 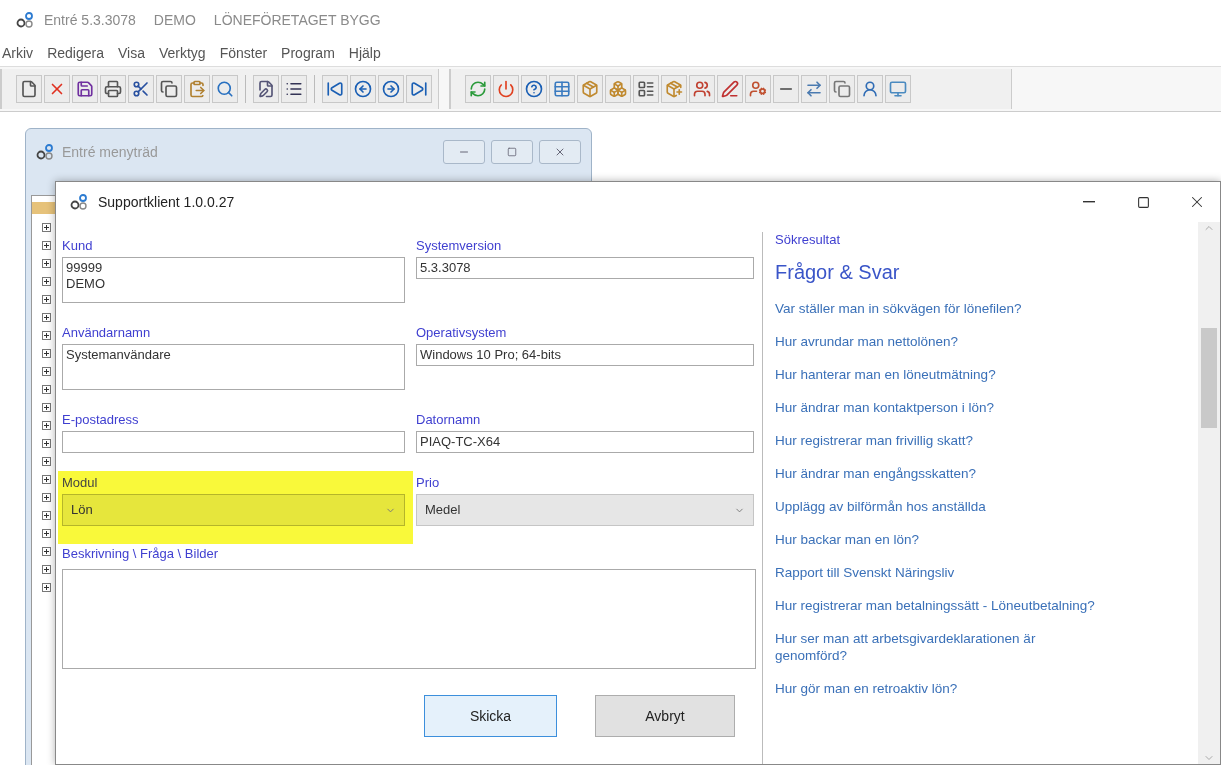 What do you see at coordinates (512, 152) in the screenshot?
I see `restore-icon` at bounding box center [512, 152].